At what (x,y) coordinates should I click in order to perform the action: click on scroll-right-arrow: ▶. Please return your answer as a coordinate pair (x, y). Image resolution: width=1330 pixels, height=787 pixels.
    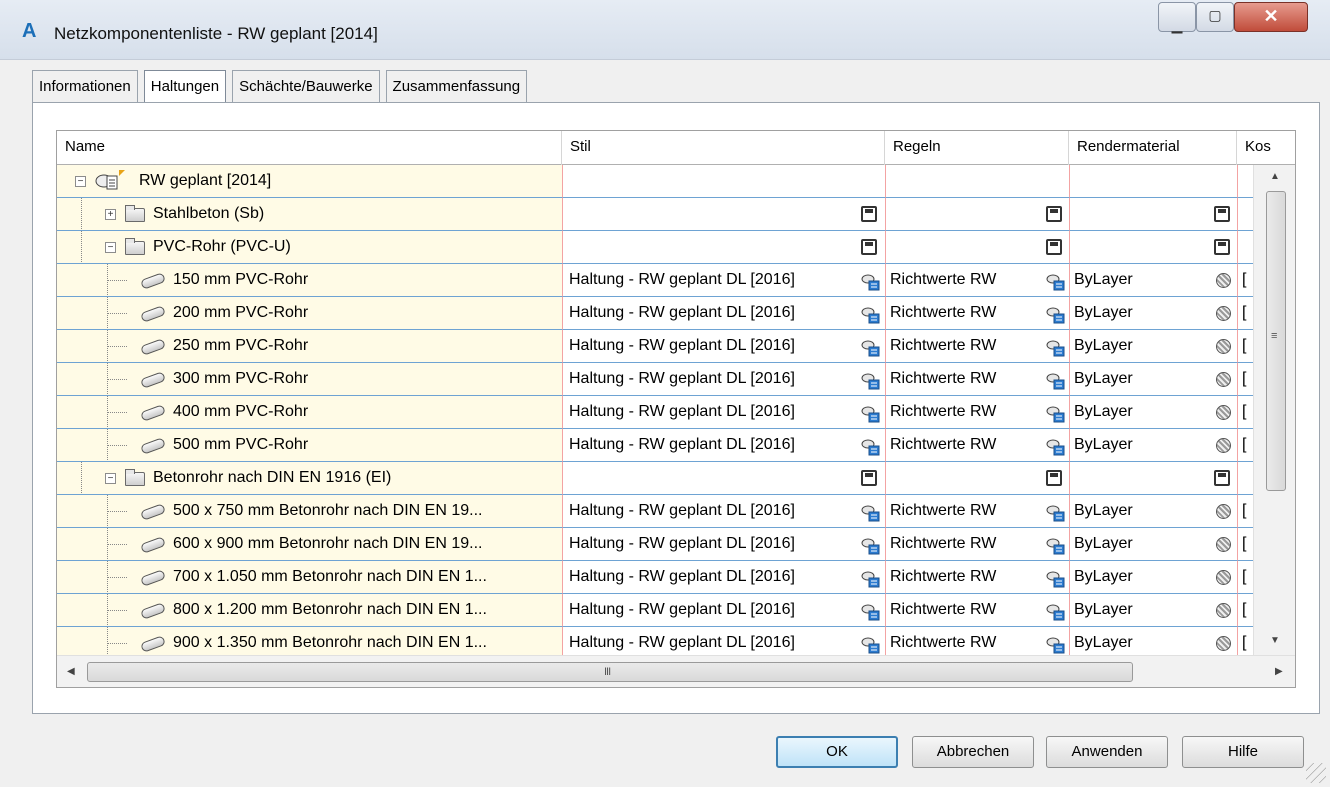
    Looking at the image, I should click on (1279, 671).